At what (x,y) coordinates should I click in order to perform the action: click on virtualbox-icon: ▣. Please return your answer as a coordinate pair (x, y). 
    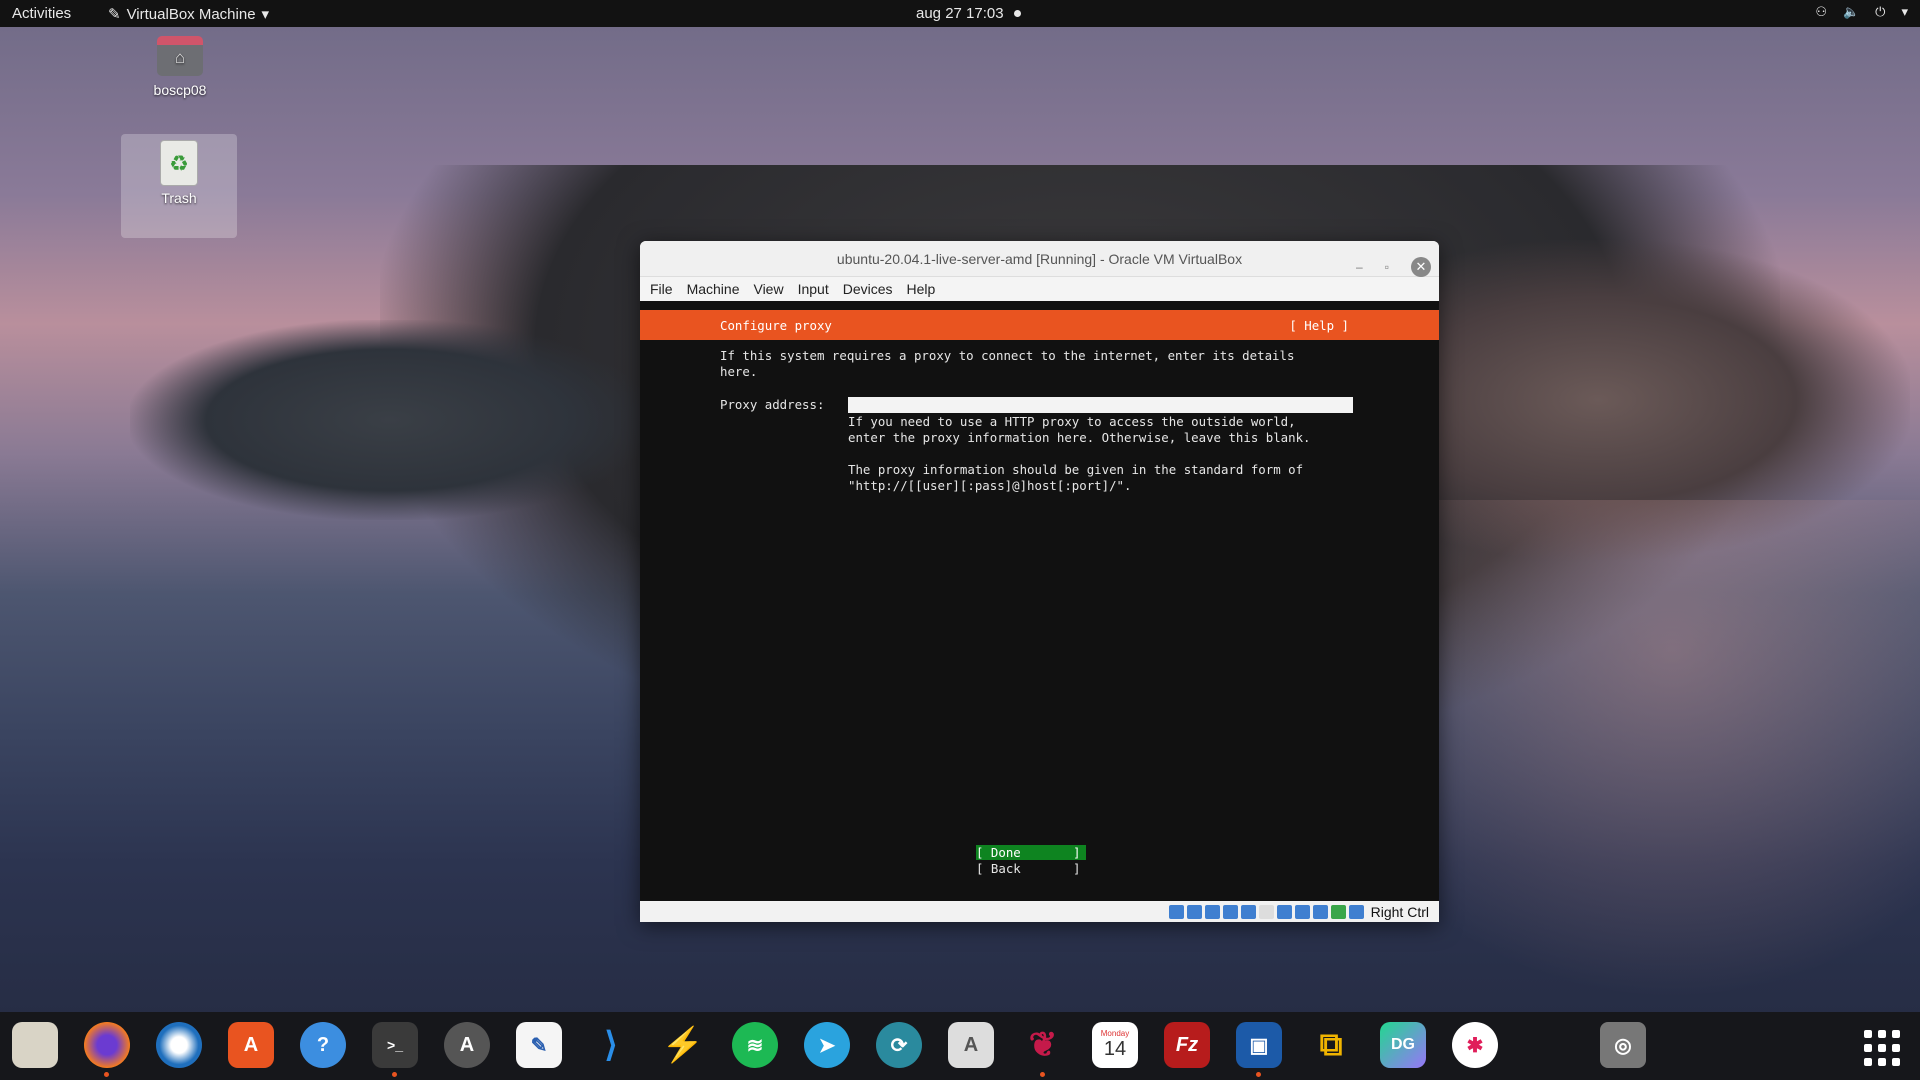
    Looking at the image, I should click on (1259, 1049).